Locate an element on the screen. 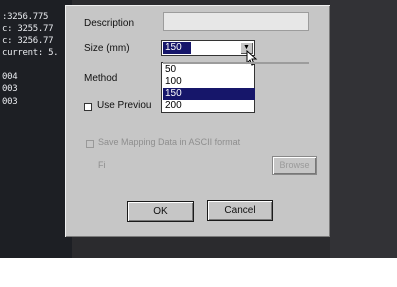 The height and width of the screenshot is (287, 397). use-previous-checkbox is located at coordinates (88, 107).